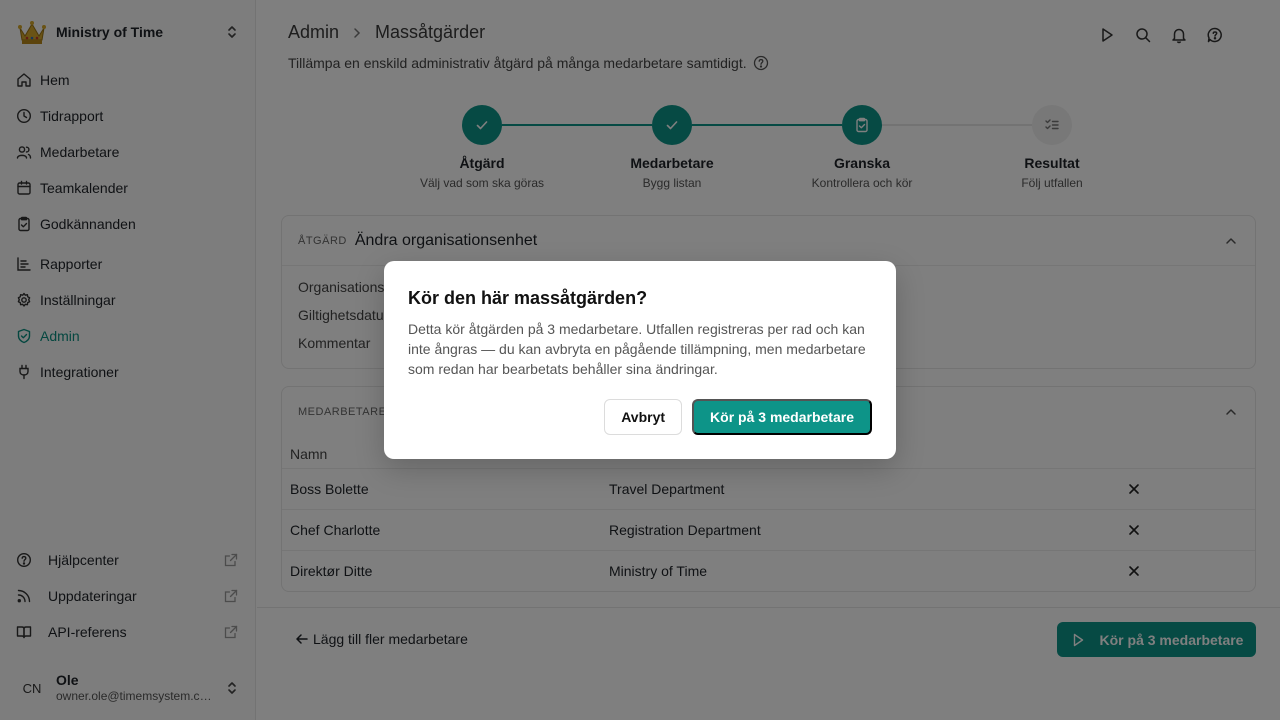 The height and width of the screenshot is (720, 1280). Describe the element at coordinates (782, 417) in the screenshot. I see `confirm-run-button: Kör på 3 medarbetare` at that location.